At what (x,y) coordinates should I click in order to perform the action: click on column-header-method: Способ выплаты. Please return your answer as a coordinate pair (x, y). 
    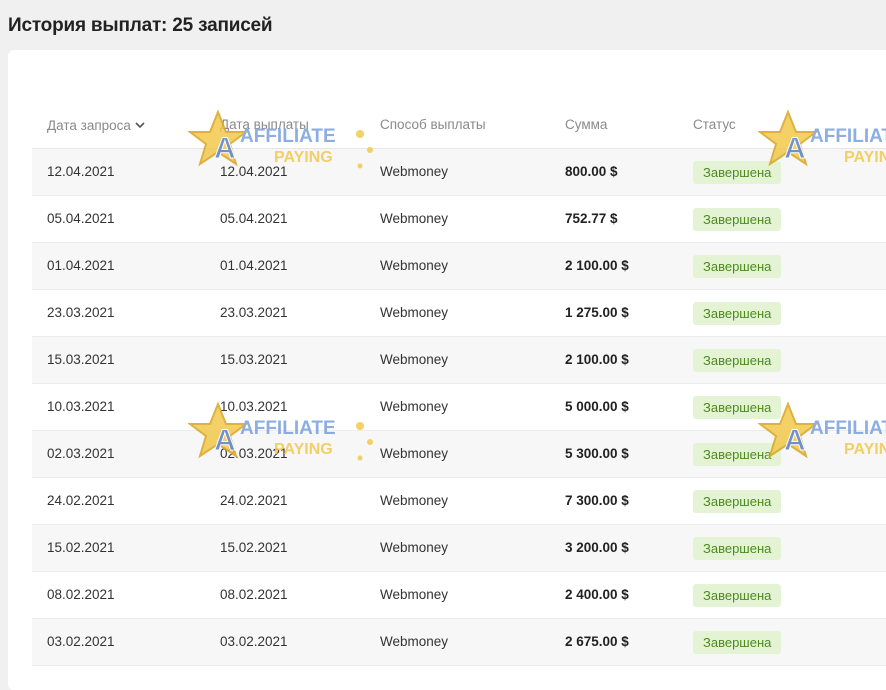
    Looking at the image, I should click on (433, 125).